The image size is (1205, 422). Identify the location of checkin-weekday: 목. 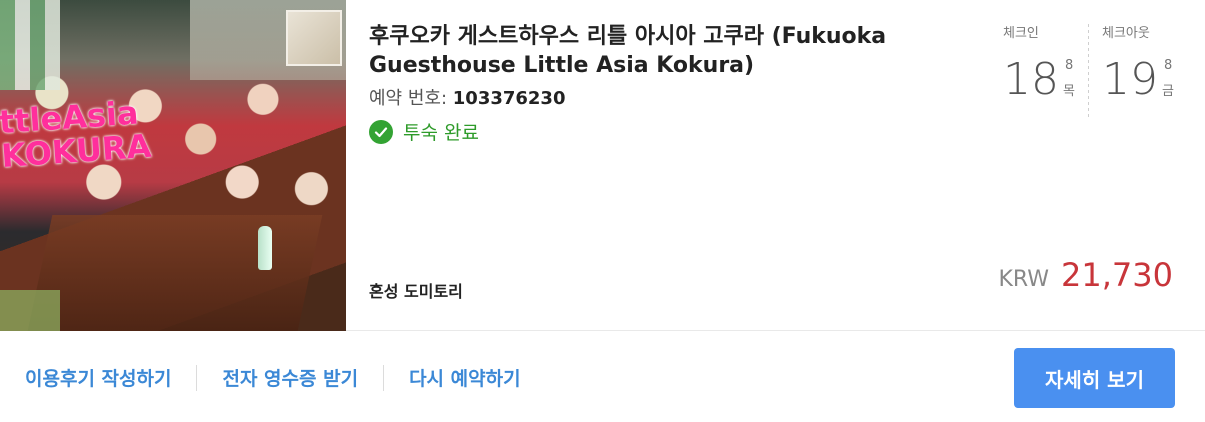
(1069, 91).